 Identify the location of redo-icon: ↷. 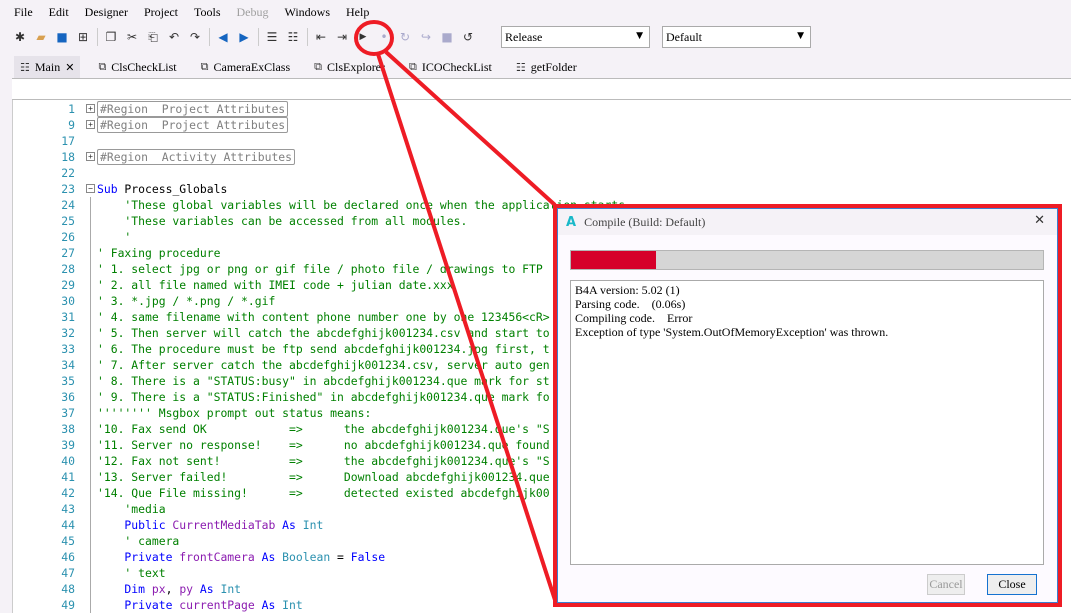
(195, 37).